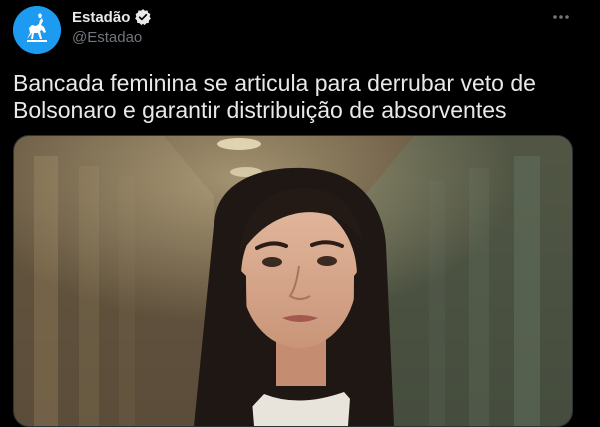 The height and width of the screenshot is (427, 600). Describe the element at coordinates (107, 37) in the screenshot. I see `author-handle: @Estadao` at that location.